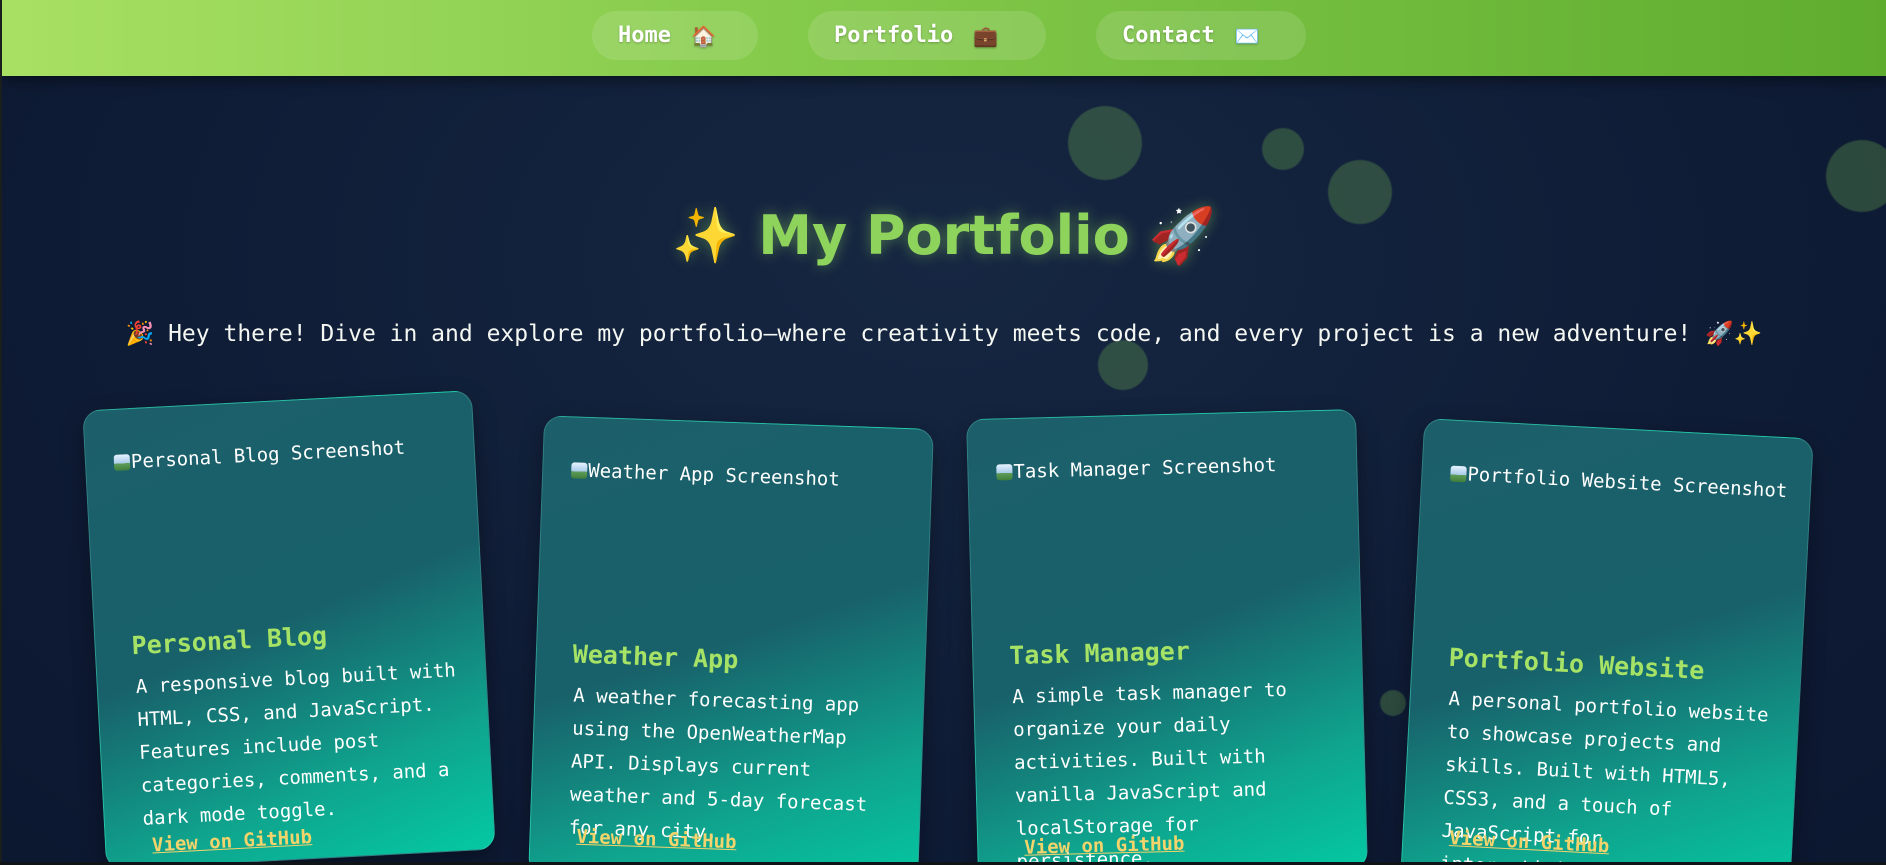 The width and height of the screenshot is (1886, 865). What do you see at coordinates (644, 35) in the screenshot?
I see `nav-home-label: Home` at bounding box center [644, 35].